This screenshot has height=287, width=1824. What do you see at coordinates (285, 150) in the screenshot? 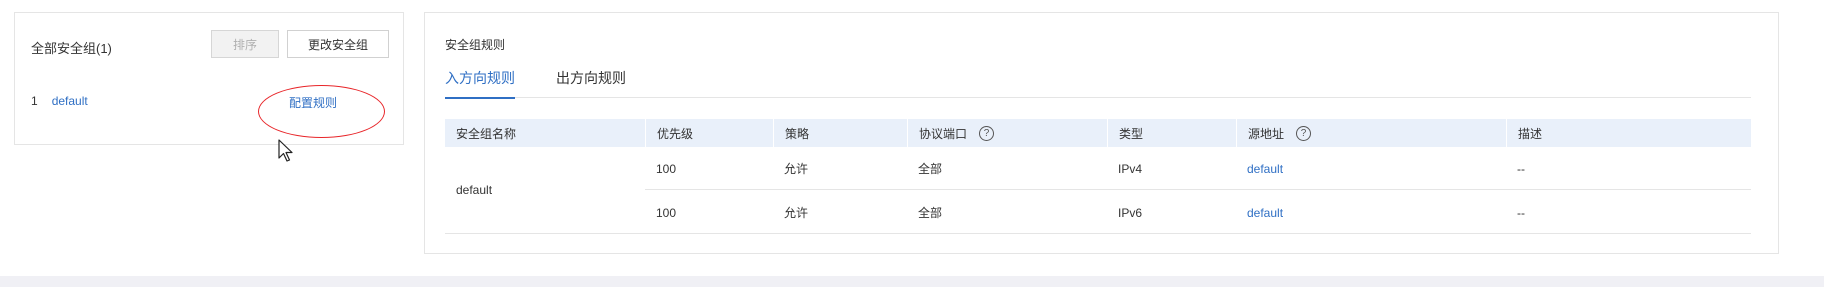
I see `mouse-cursor-icon` at bounding box center [285, 150].